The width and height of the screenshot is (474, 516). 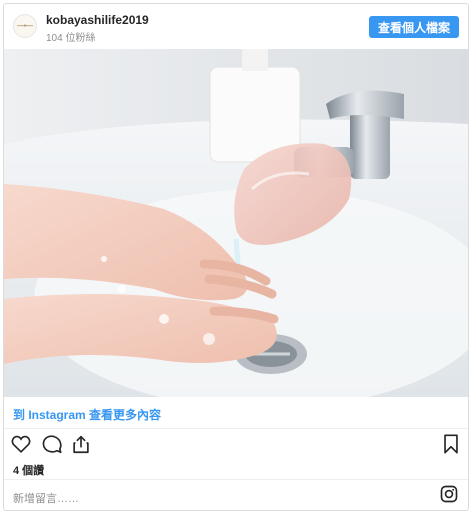 What do you see at coordinates (52, 444) in the screenshot?
I see `comment-icon` at bounding box center [52, 444].